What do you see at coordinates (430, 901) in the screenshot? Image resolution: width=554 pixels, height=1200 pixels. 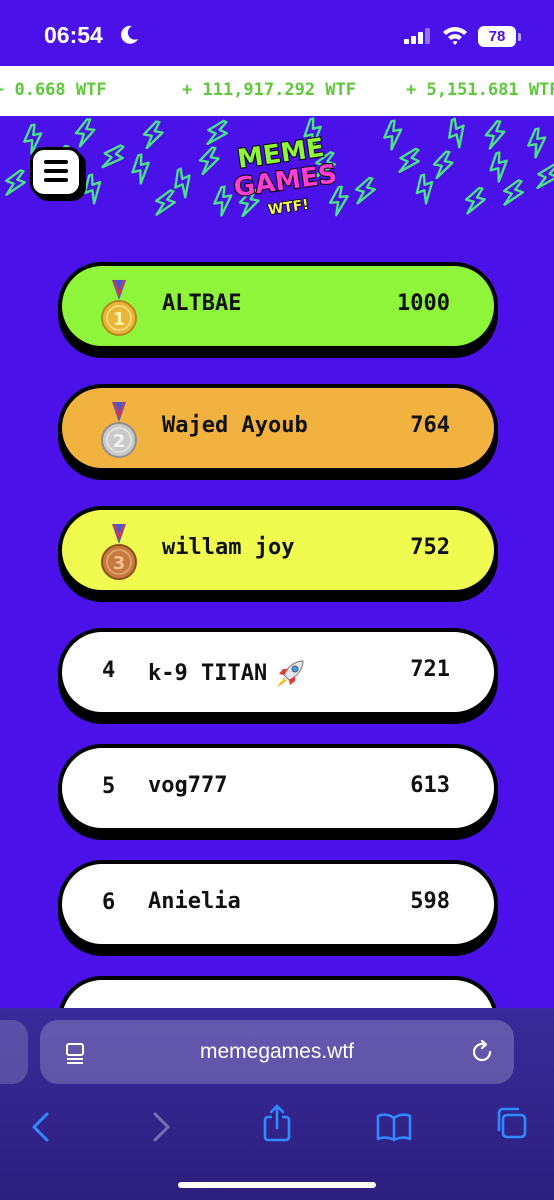 I see `player-score: 598` at bounding box center [430, 901].